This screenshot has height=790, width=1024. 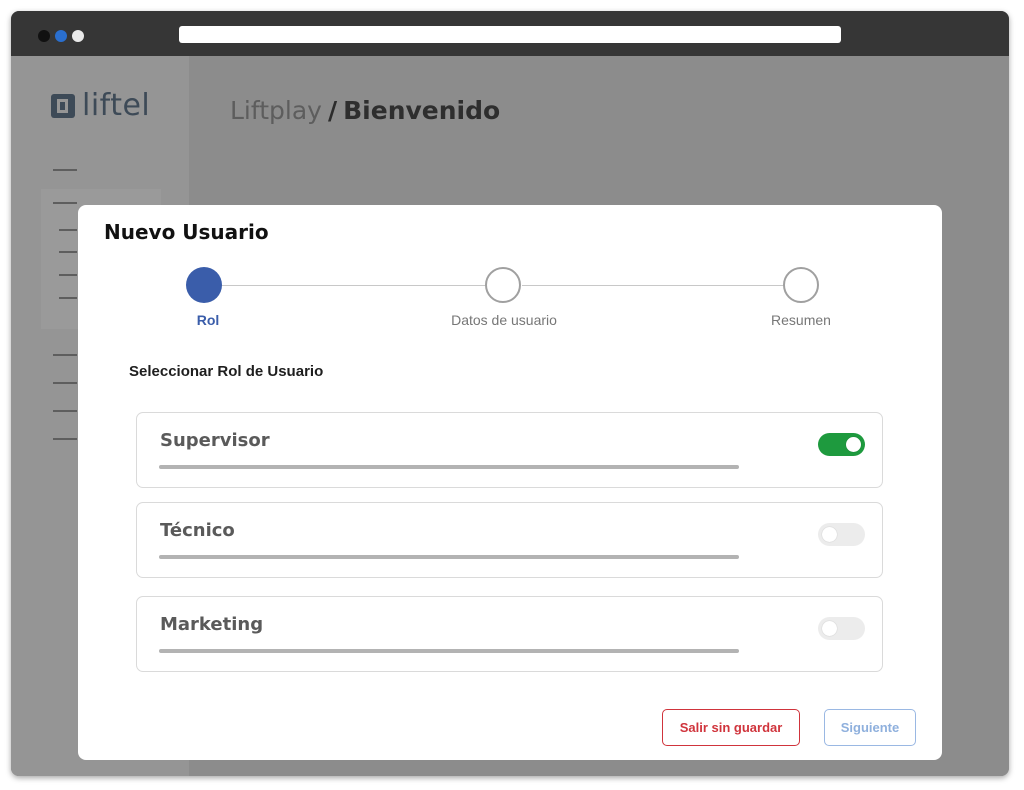 What do you see at coordinates (78, 36) in the screenshot?
I see `window-maximize-icon` at bounding box center [78, 36].